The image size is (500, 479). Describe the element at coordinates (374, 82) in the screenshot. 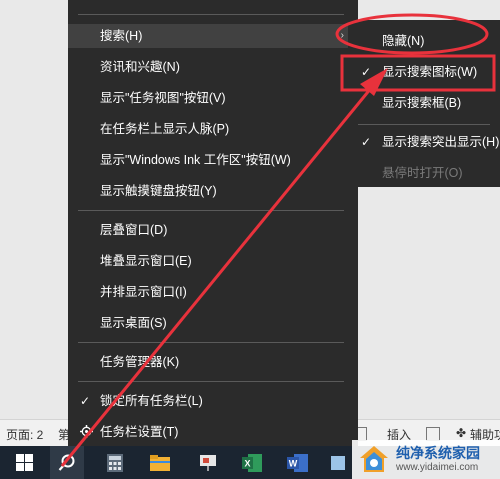

I see `annotation-arrowhead` at that location.